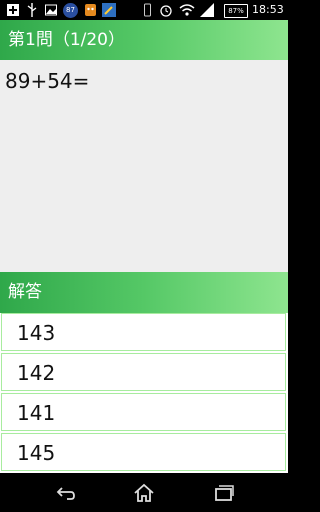 The width and height of the screenshot is (320, 512). Describe the element at coordinates (143, 412) in the screenshot. I see `answer-option: 141` at that location.